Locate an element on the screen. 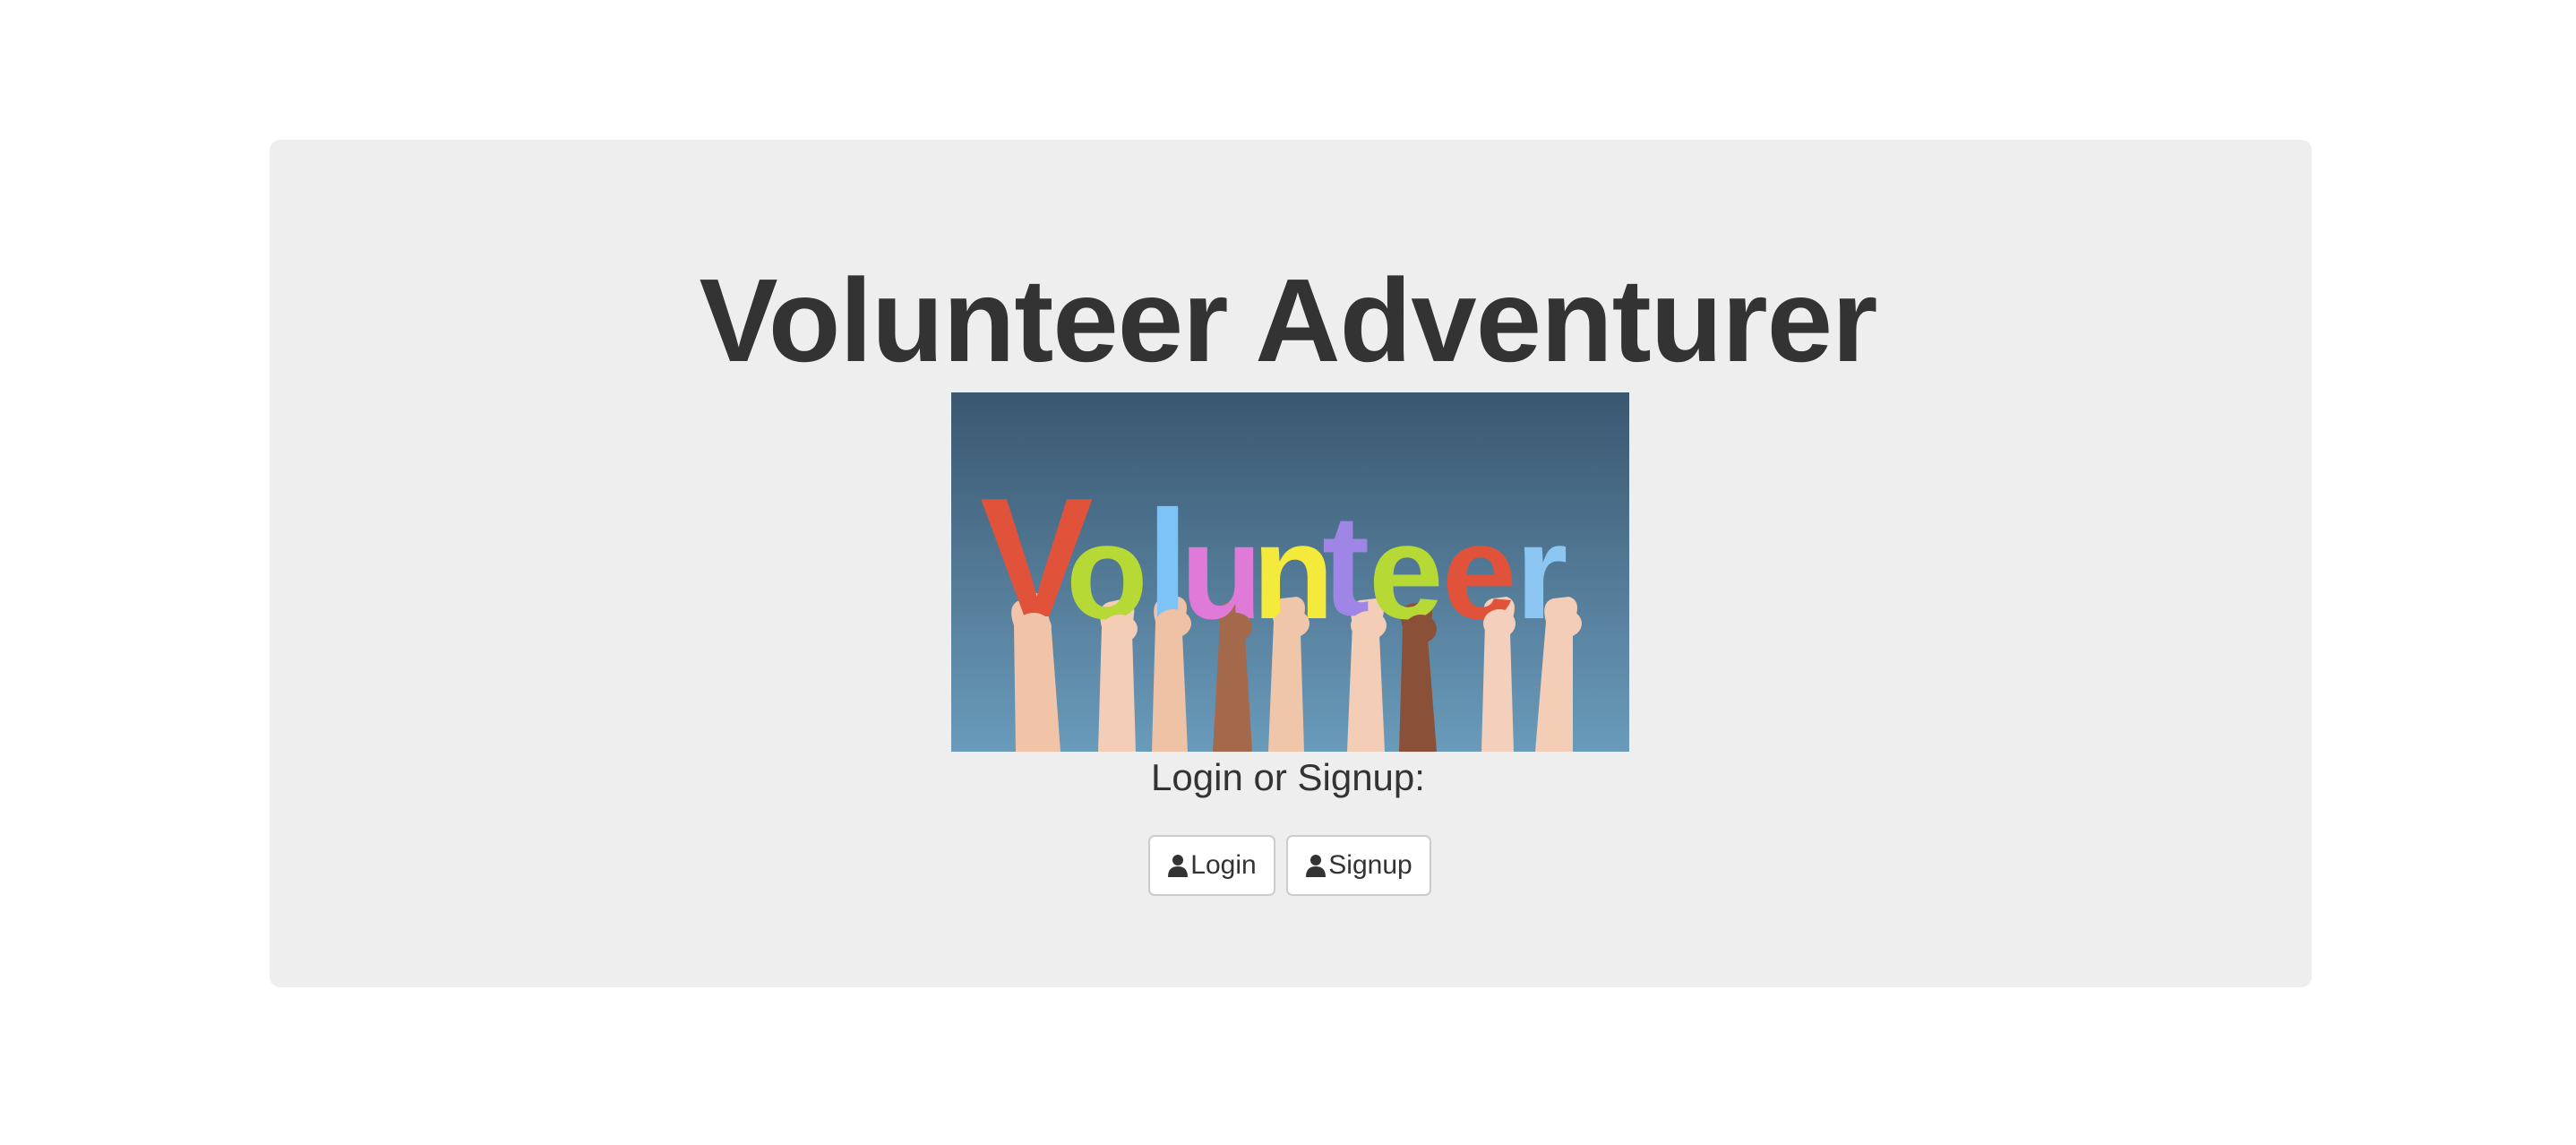 This screenshot has height=1145, width=2576. login-button-label: Login is located at coordinates (1223, 865).